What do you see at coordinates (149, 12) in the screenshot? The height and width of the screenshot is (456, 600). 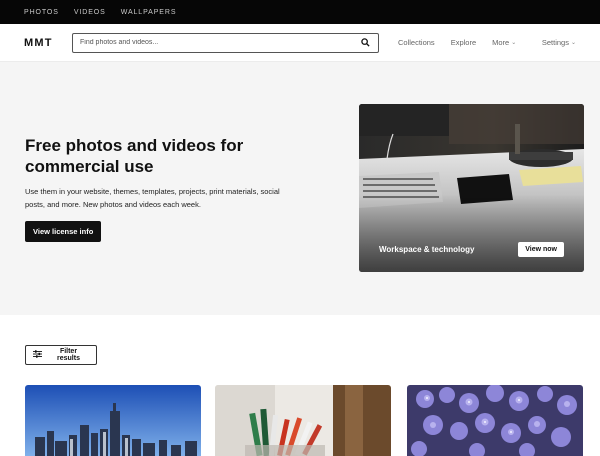 I see `topbar-link-wallpapers: WALLPAPERS` at bounding box center [149, 12].